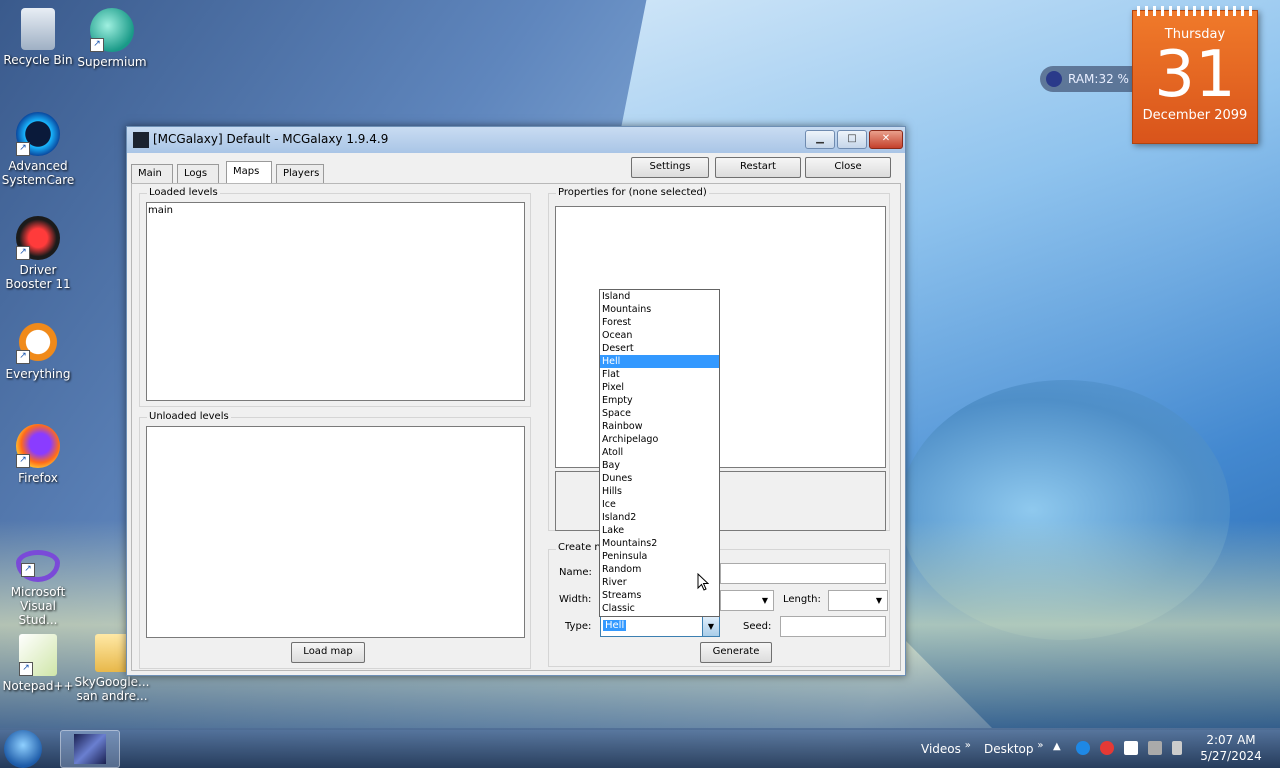  Describe the element at coordinates (802, 599) in the screenshot. I see `length-label: Length:` at that location.